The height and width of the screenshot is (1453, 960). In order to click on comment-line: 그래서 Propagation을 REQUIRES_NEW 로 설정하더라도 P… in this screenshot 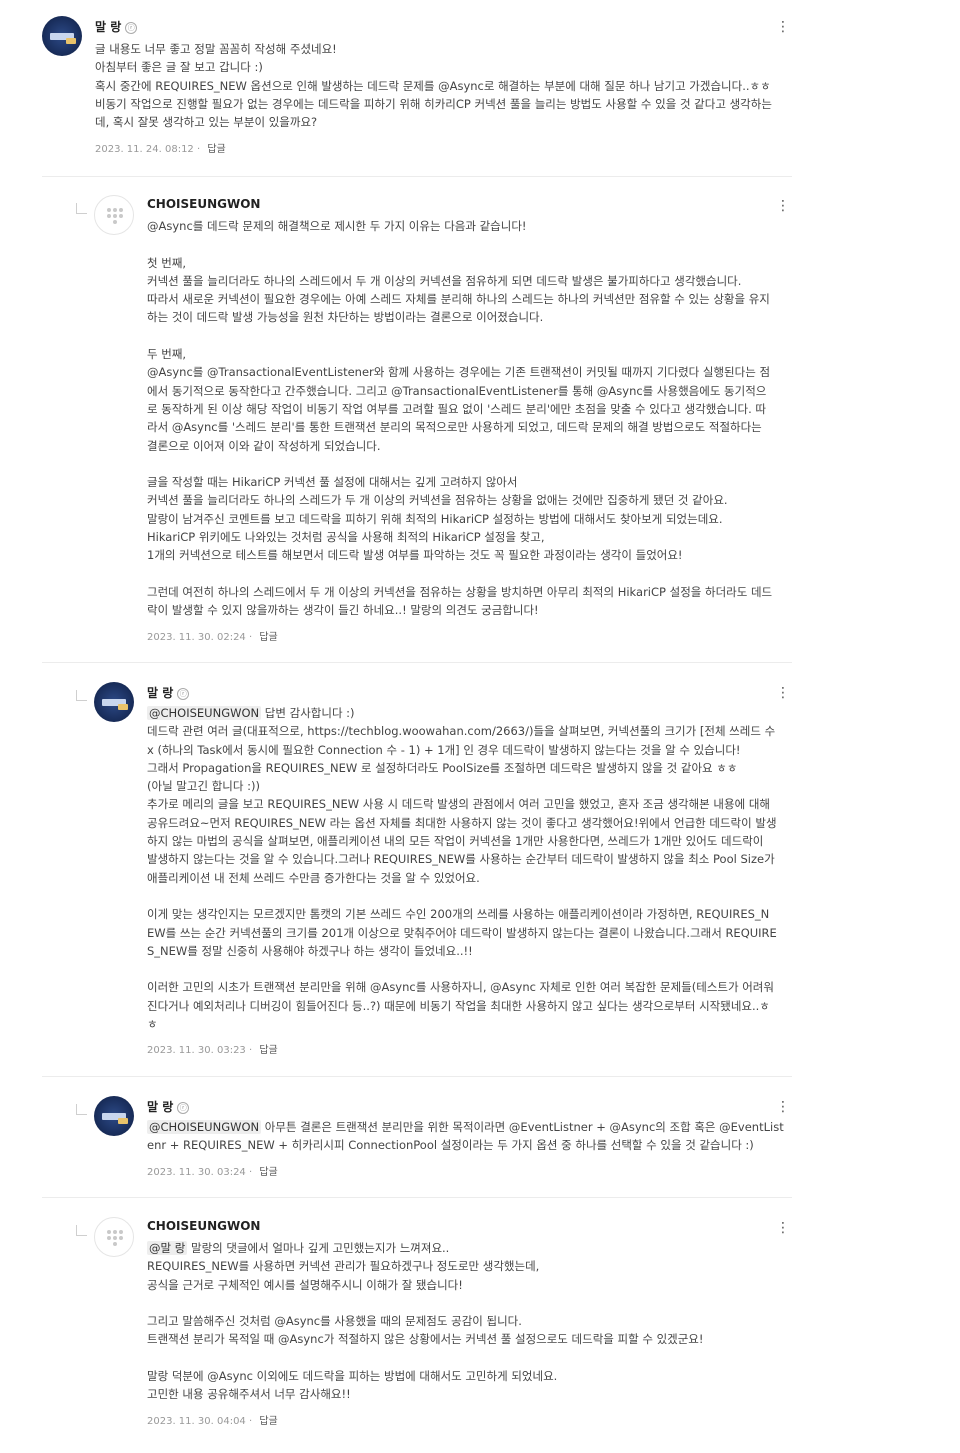, I will do `click(469, 768)`.